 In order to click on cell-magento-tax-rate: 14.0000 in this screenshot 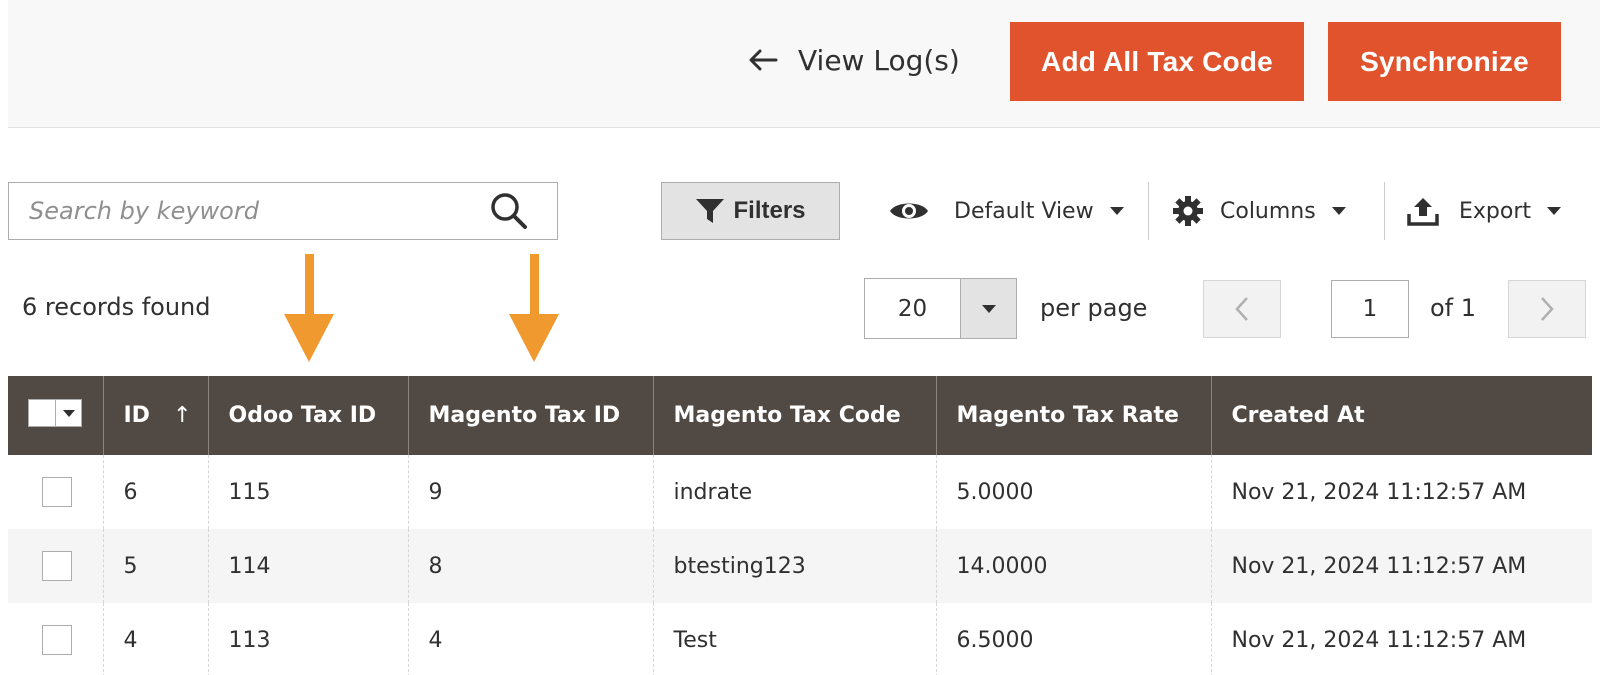, I will do `click(1073, 566)`.